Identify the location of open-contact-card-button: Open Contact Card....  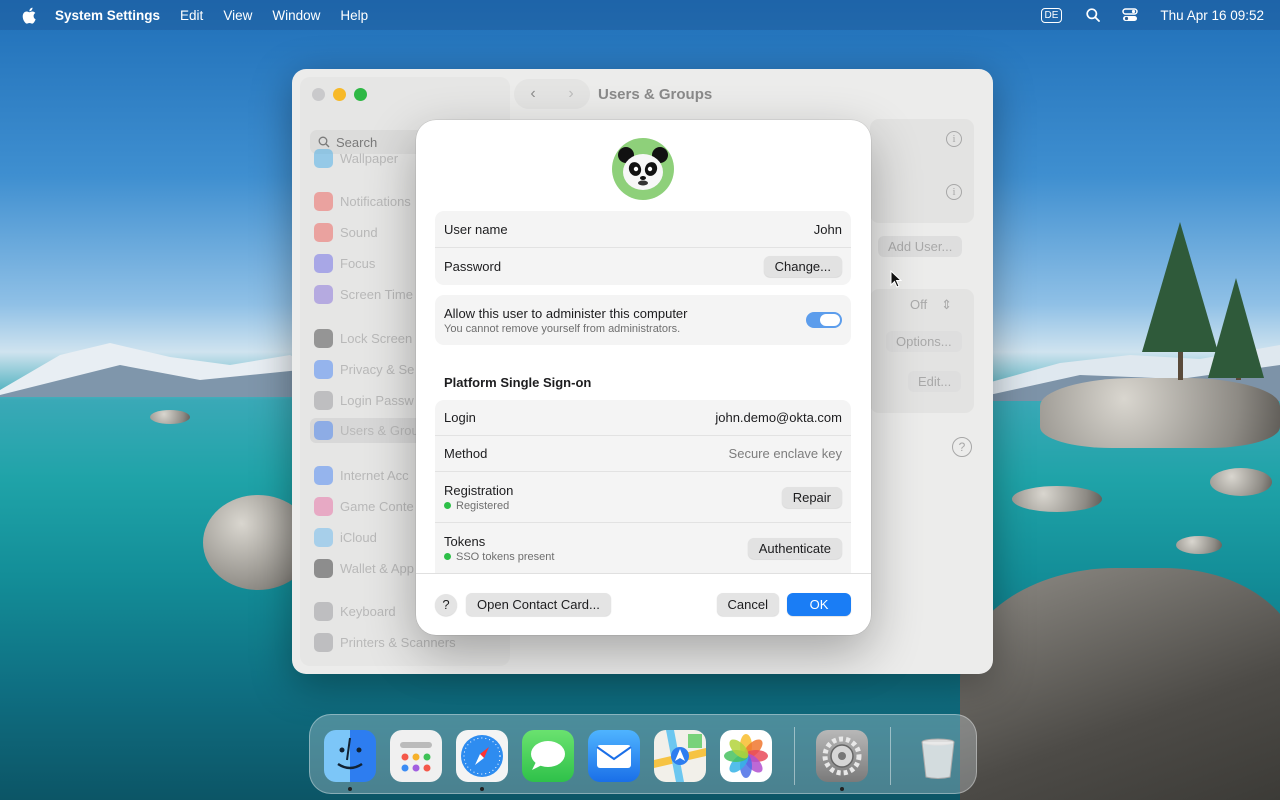
(538, 604).